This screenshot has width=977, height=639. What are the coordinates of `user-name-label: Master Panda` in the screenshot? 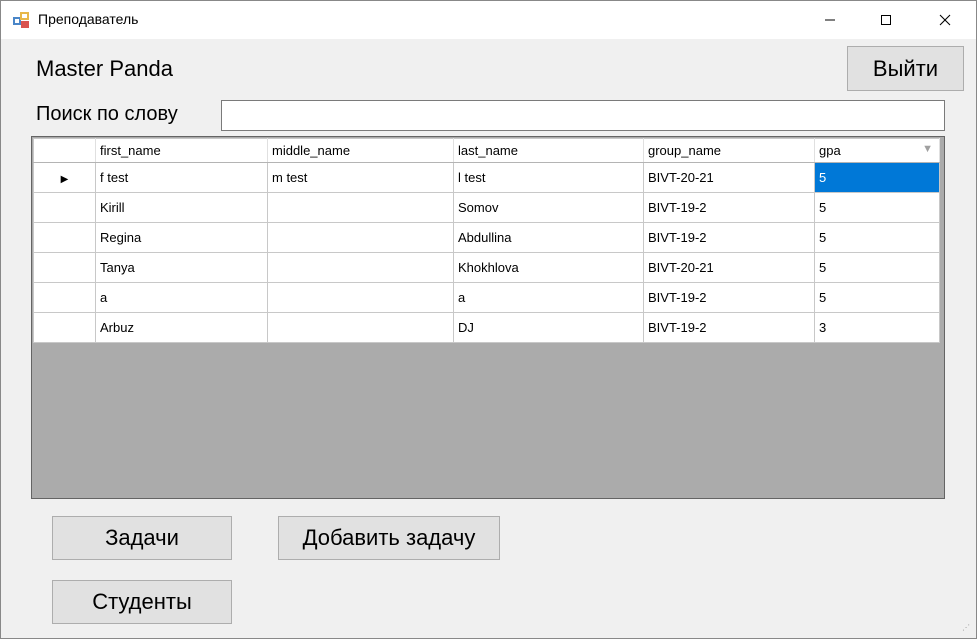 It's located at (104, 68).